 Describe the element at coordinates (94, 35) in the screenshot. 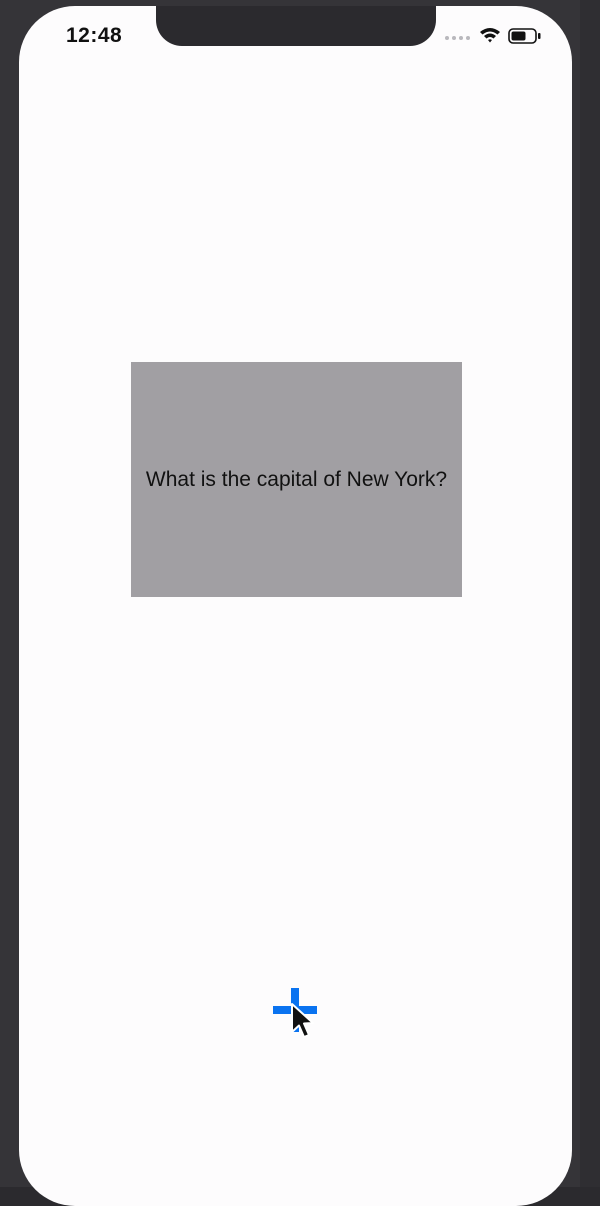

I see `status-time: 12:48` at that location.